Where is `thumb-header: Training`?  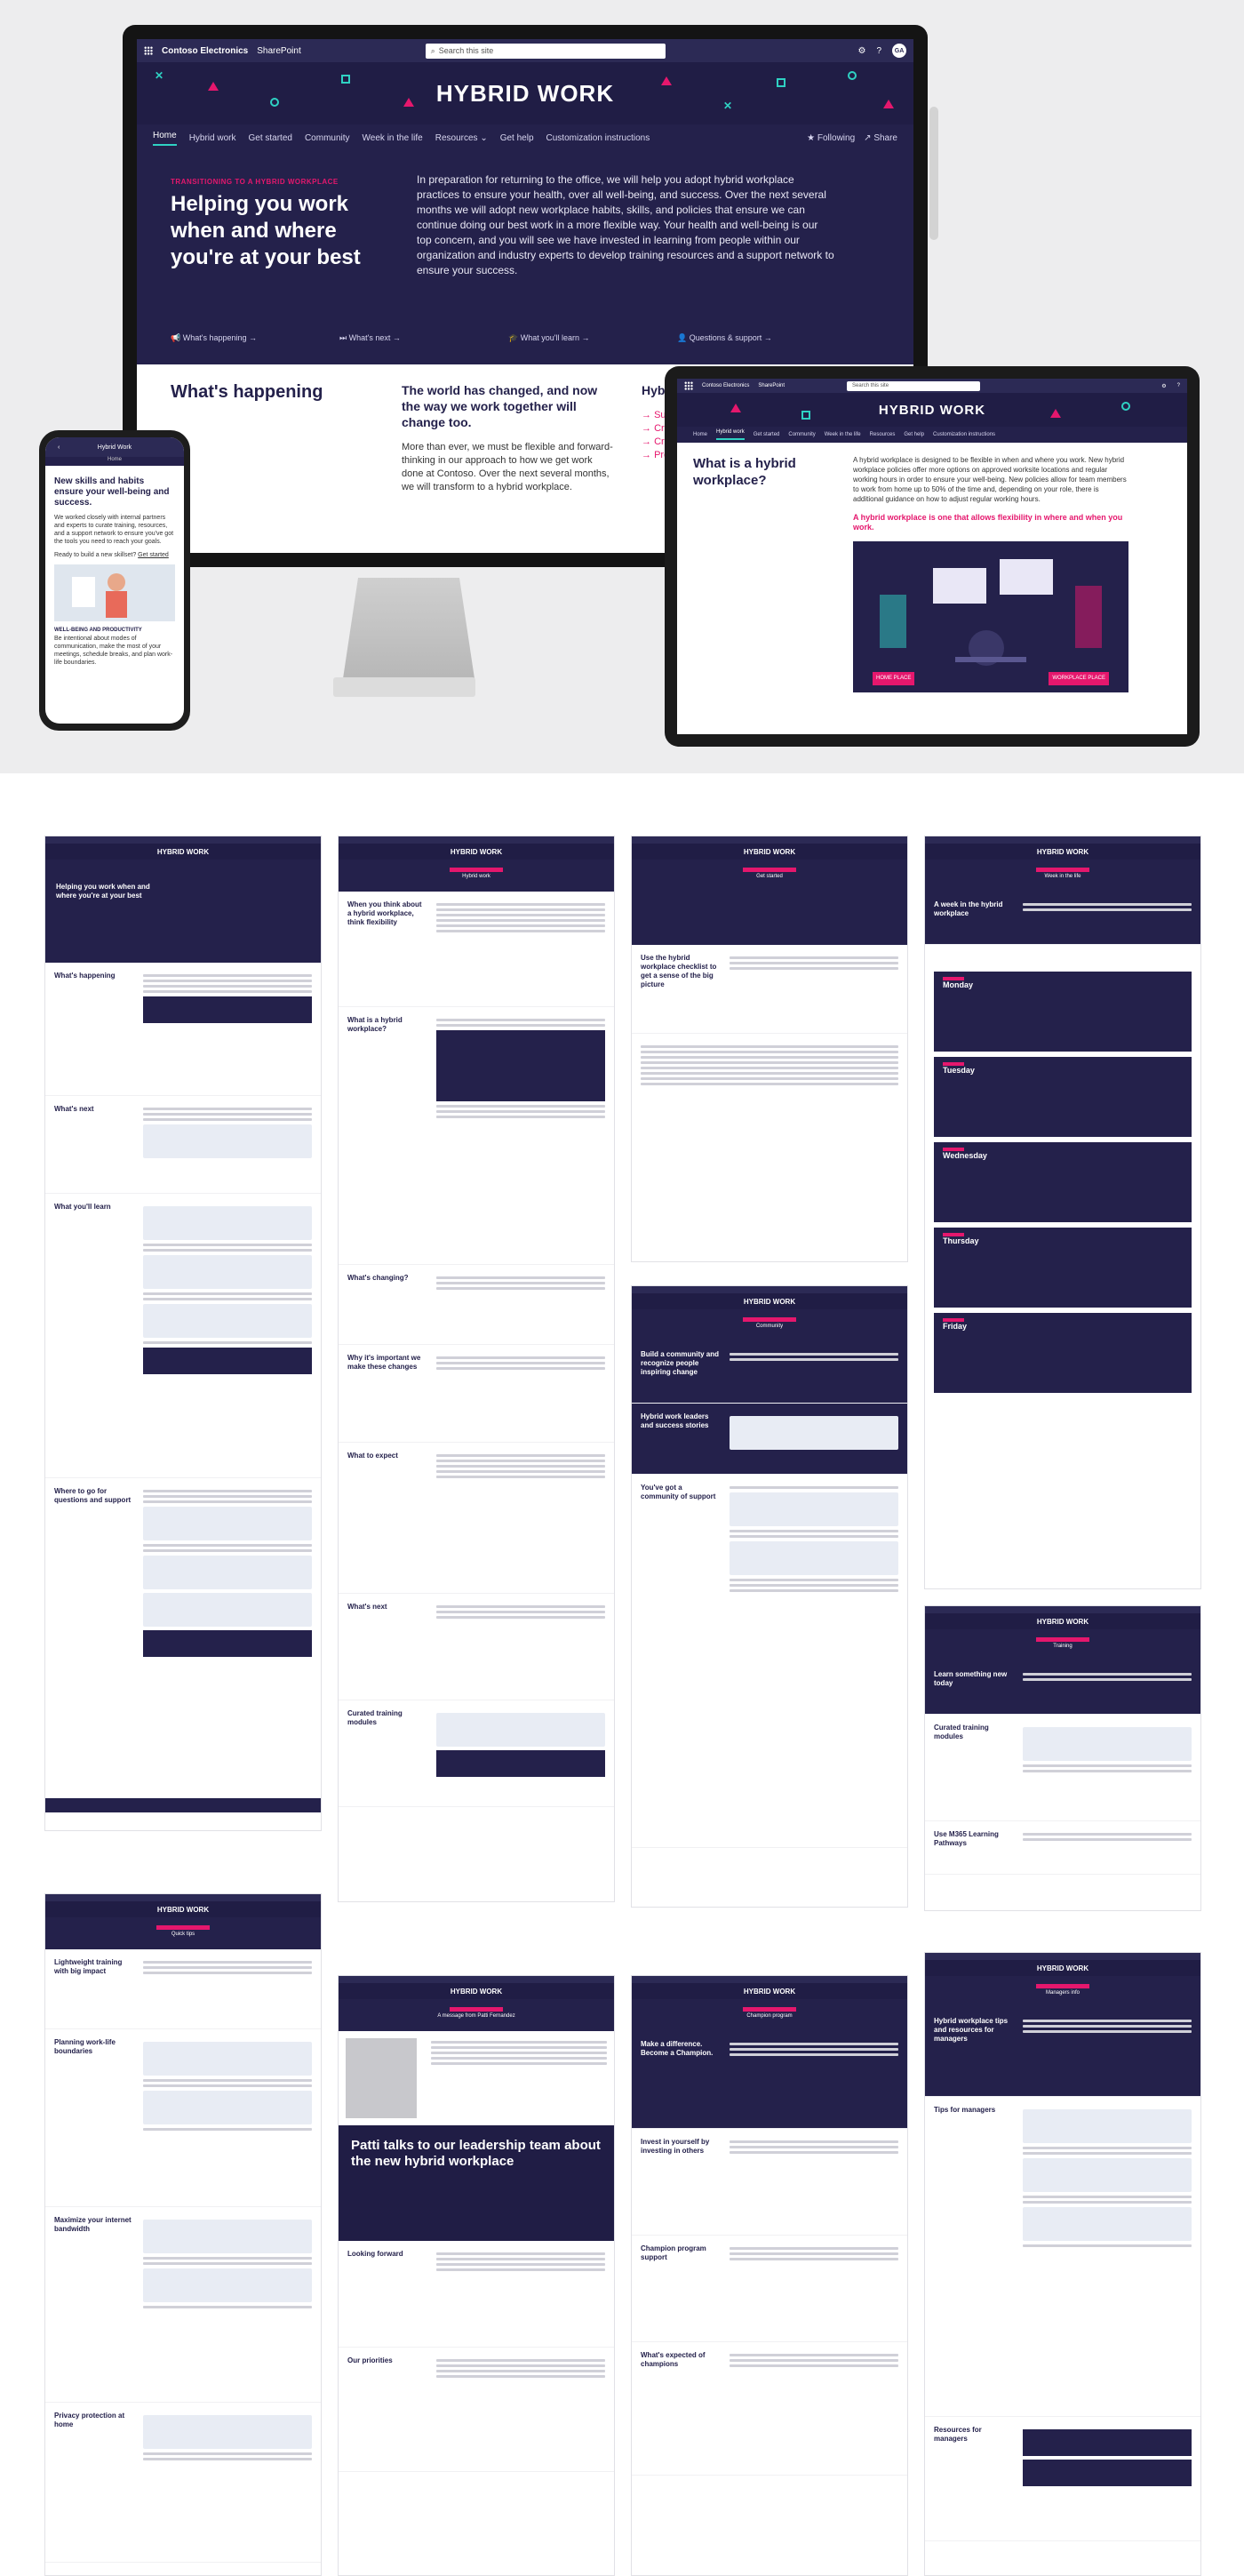 thumb-header: Training is located at coordinates (1062, 1648).